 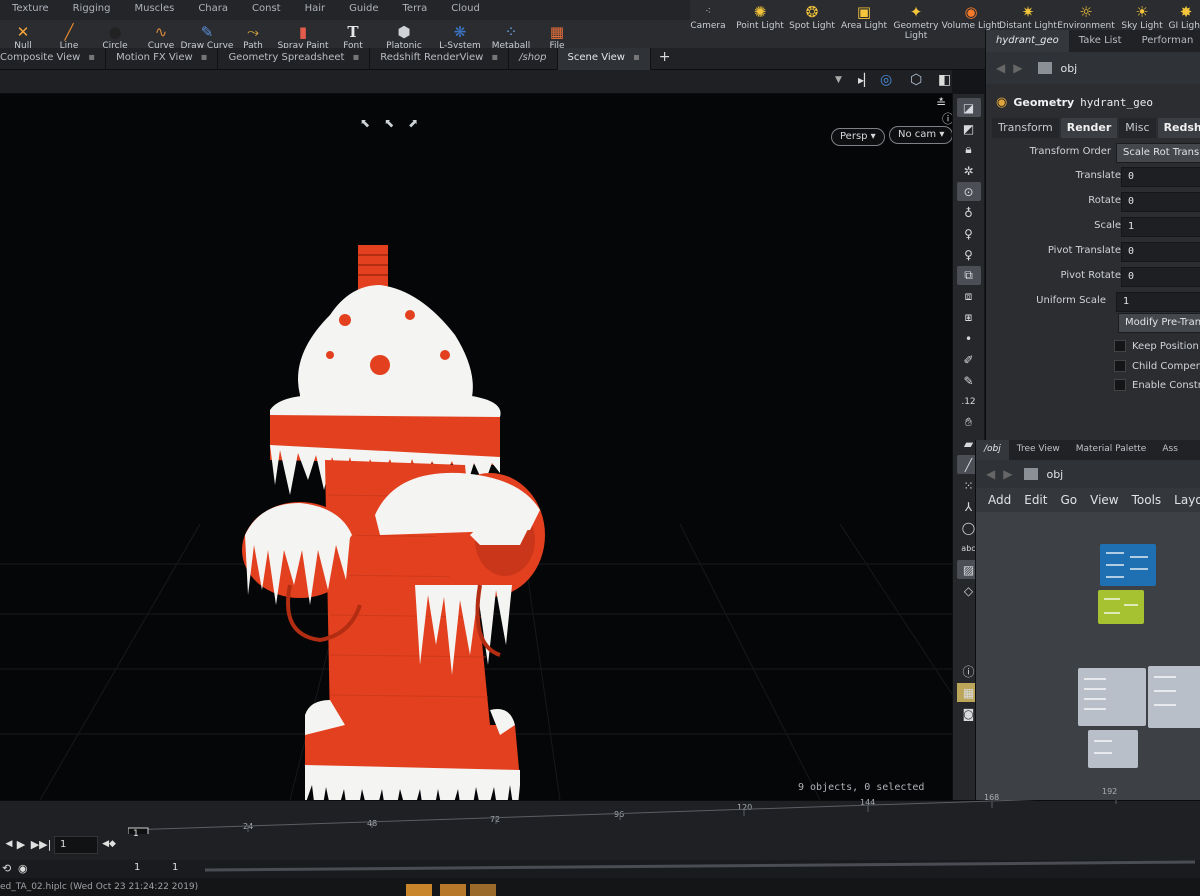 I want to click on point-icon: ♀, so click(x=969, y=254).